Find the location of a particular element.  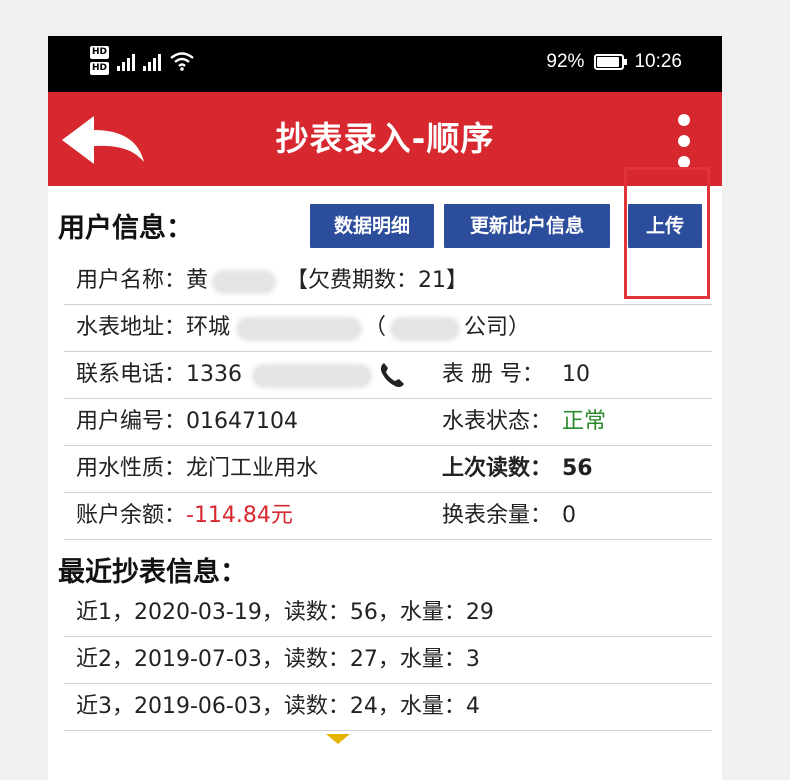

recent-reading-row: 近1，2020-03-19，读数：56，水量：29 is located at coordinates (388, 613).